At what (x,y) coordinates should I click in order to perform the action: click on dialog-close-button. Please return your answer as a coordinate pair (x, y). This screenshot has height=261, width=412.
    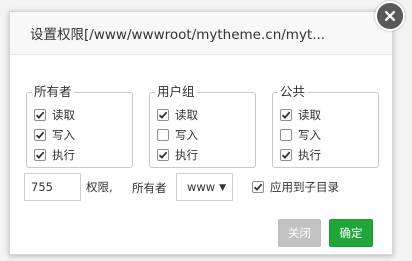
    Looking at the image, I should click on (390, 16).